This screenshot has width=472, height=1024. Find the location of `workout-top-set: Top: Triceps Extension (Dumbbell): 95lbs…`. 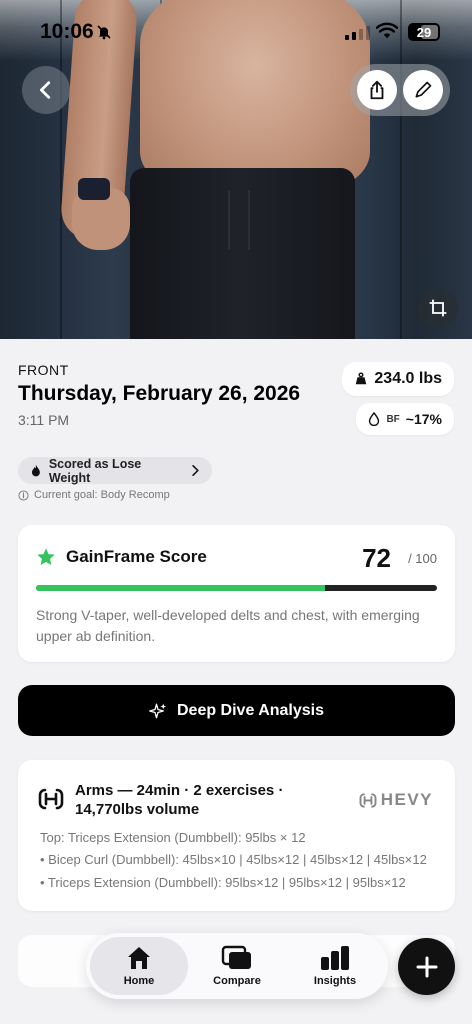

workout-top-set: Top: Triceps Extension (Dumbbell): 95lbs… is located at coordinates (173, 837).